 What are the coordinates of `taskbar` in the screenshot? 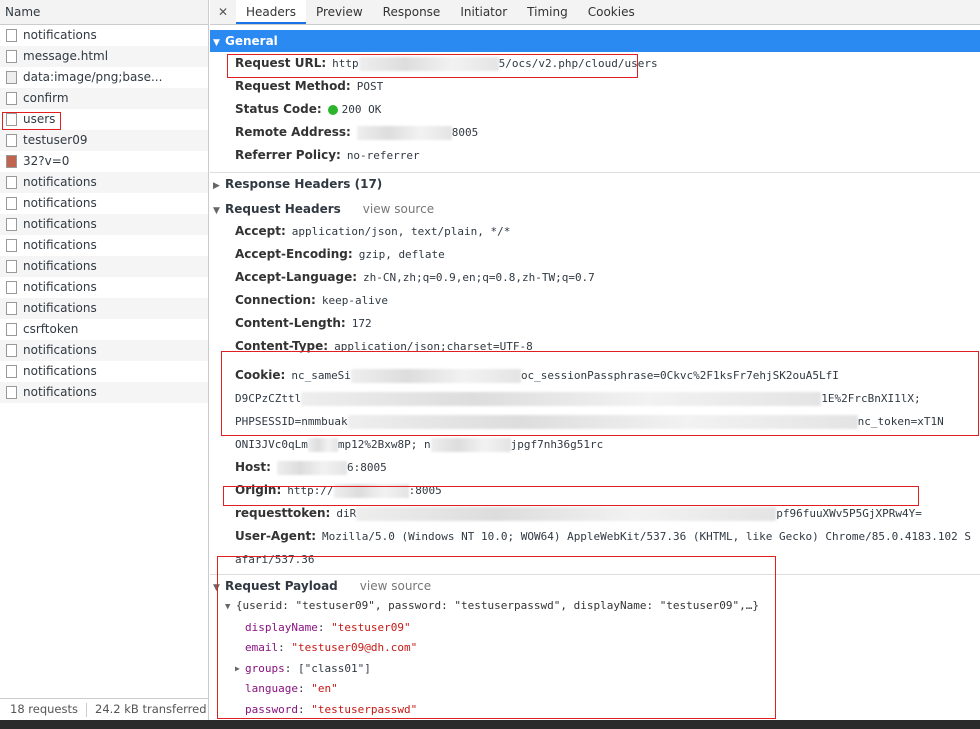 It's located at (490, 724).